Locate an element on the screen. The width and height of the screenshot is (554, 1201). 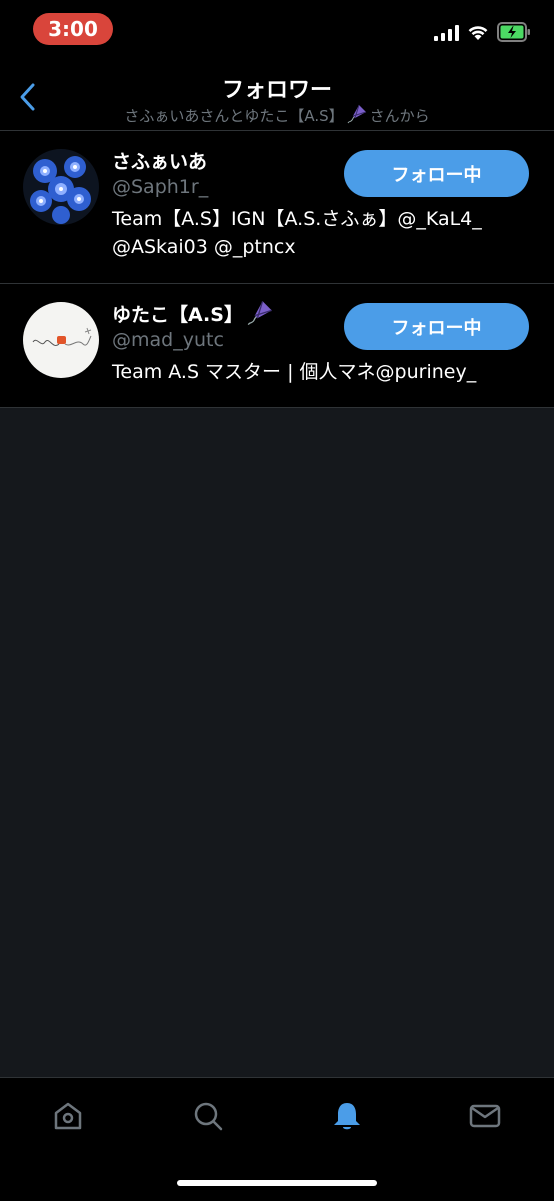
user-name-text: ゆたこ【A.S】 is located at coordinates (177, 315).